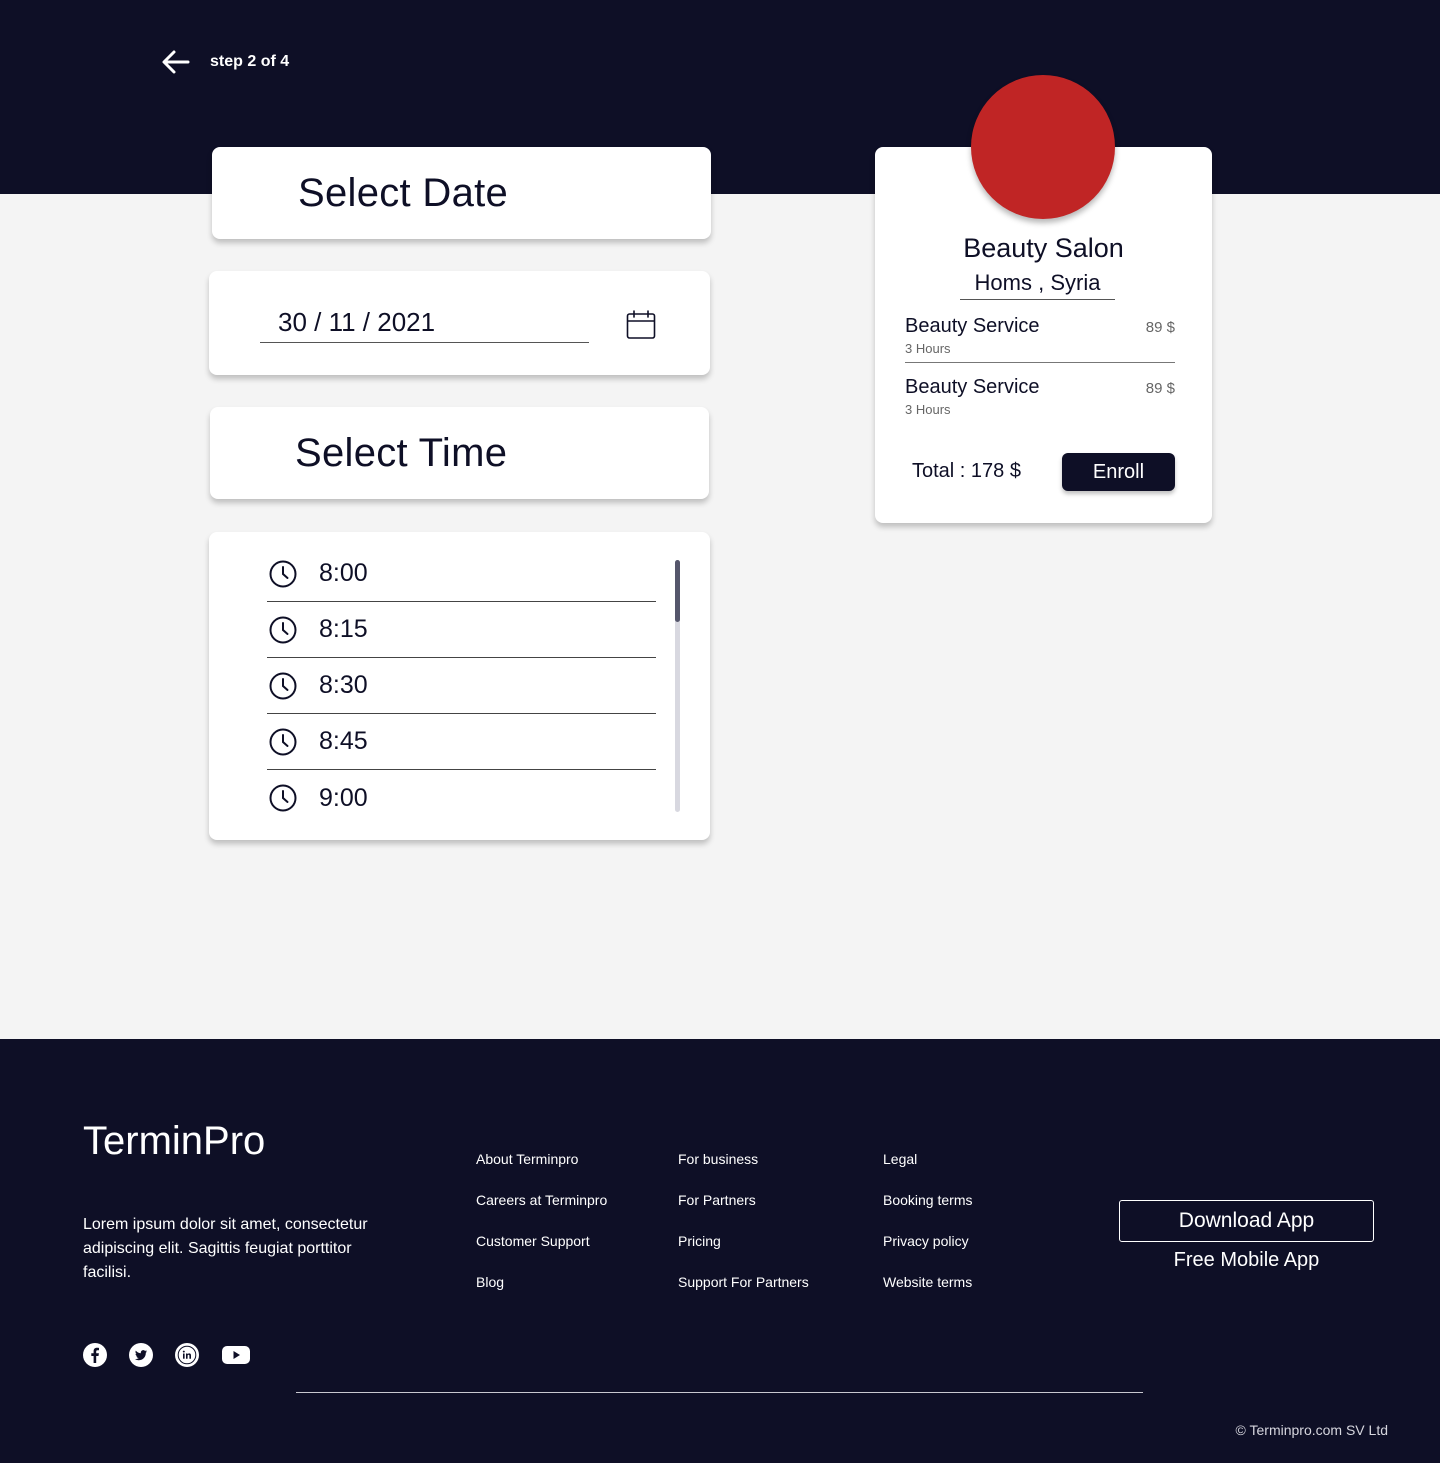 The width and height of the screenshot is (1440, 1463). What do you see at coordinates (541, 1211) in the screenshot?
I see `footer-link: Careers at Terminpro` at bounding box center [541, 1211].